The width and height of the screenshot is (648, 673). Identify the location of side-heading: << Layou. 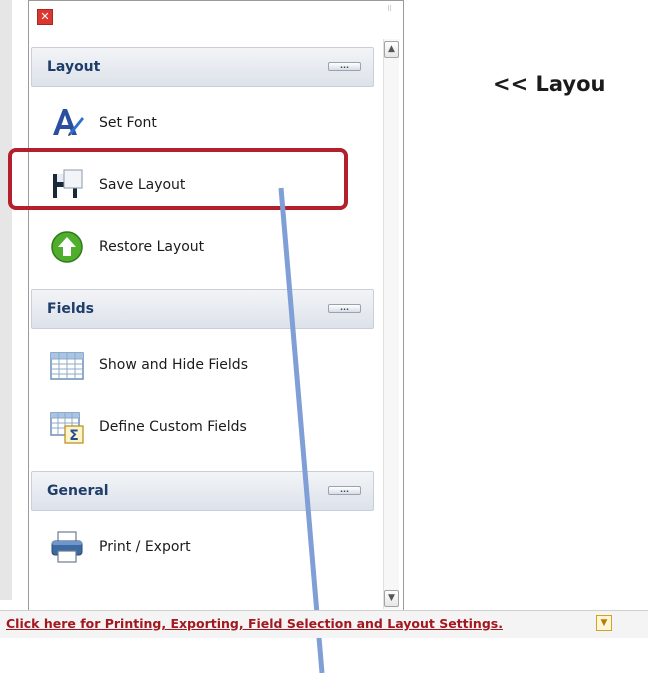
(549, 84).